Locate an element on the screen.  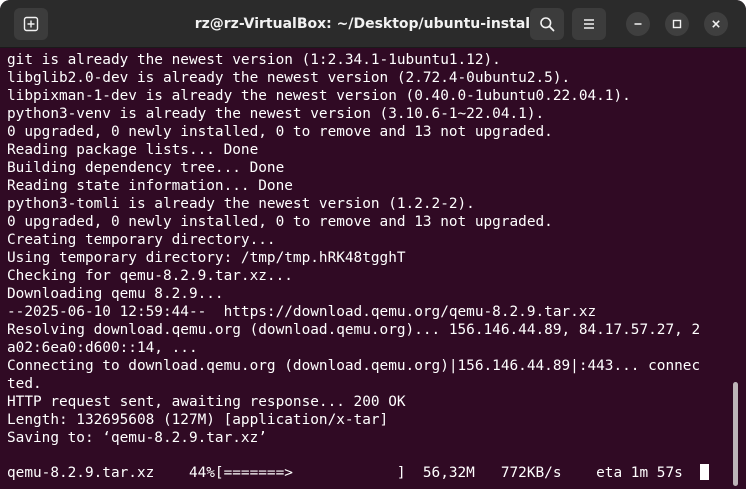
close-button is located at coordinates (716, 24).